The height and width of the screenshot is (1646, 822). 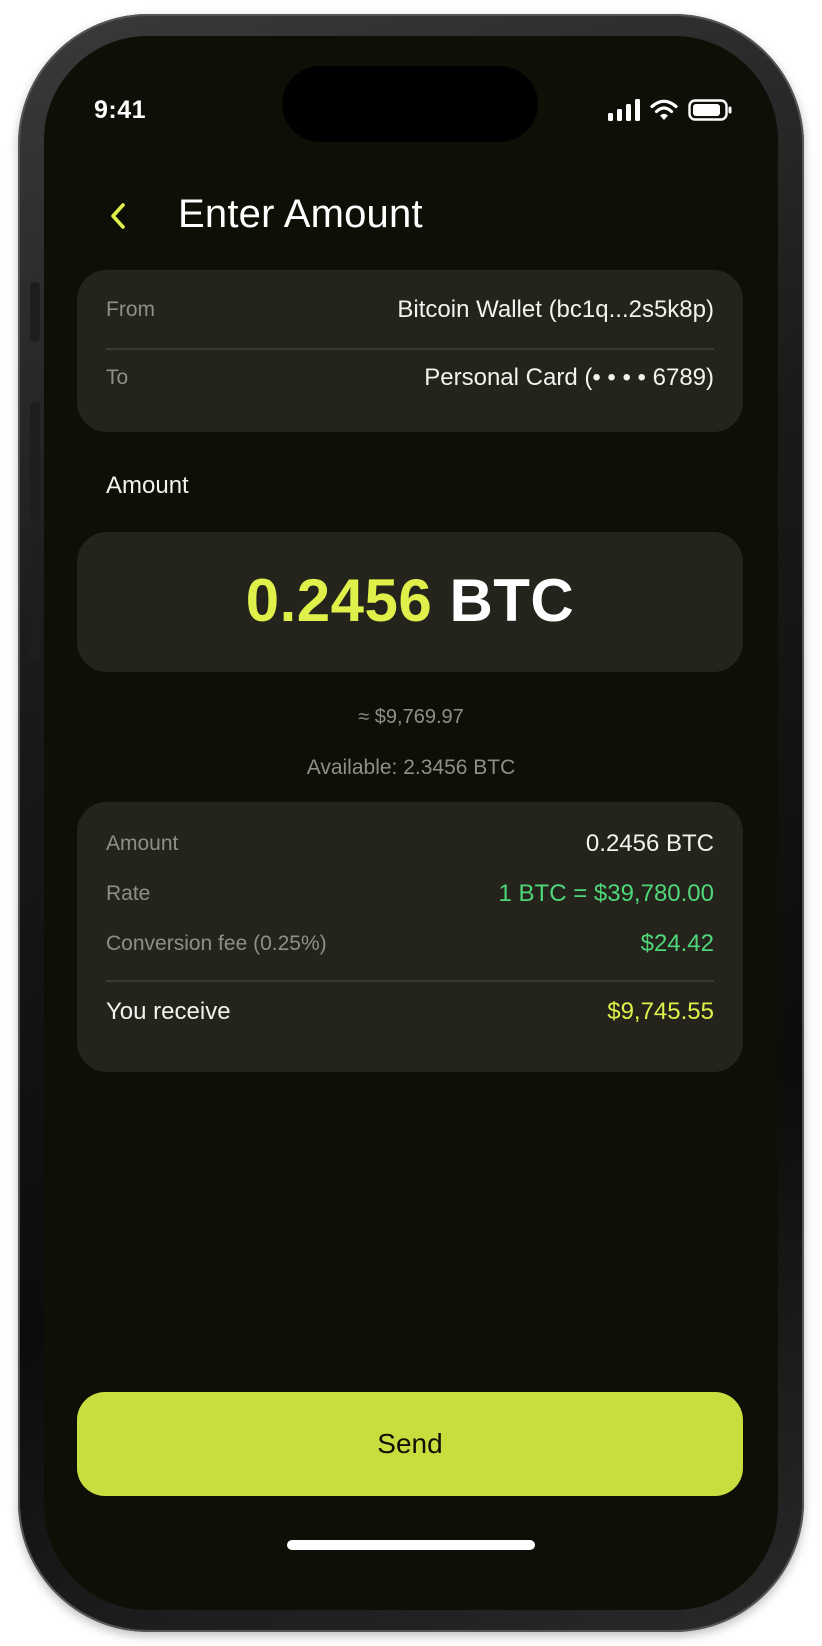 I want to click on volume-up-button, so click(x=35, y=461).